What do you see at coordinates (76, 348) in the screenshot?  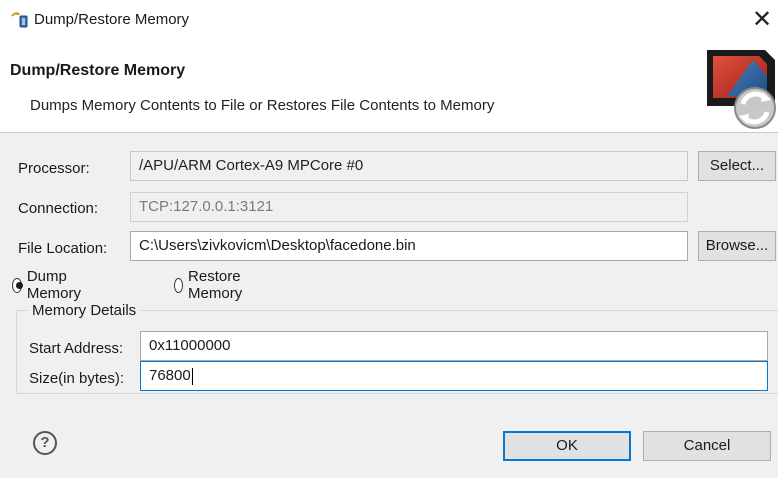 I see `start-address-label: Start Address:` at bounding box center [76, 348].